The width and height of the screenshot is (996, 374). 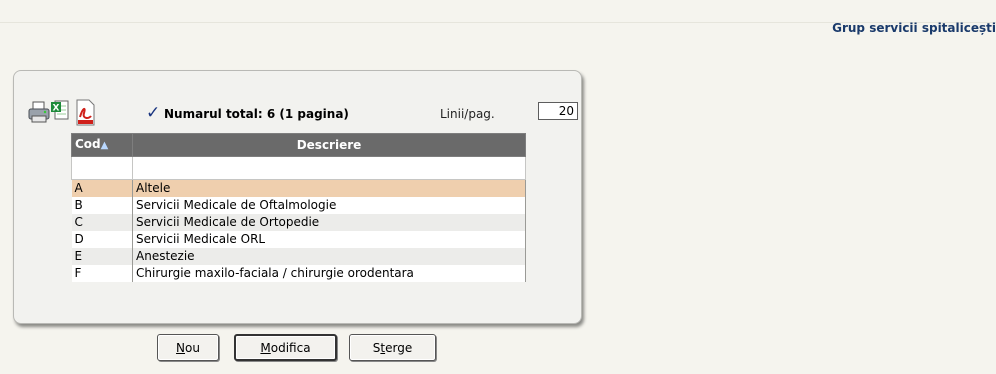 I want to click on lines-per-page-input, so click(x=558, y=111).